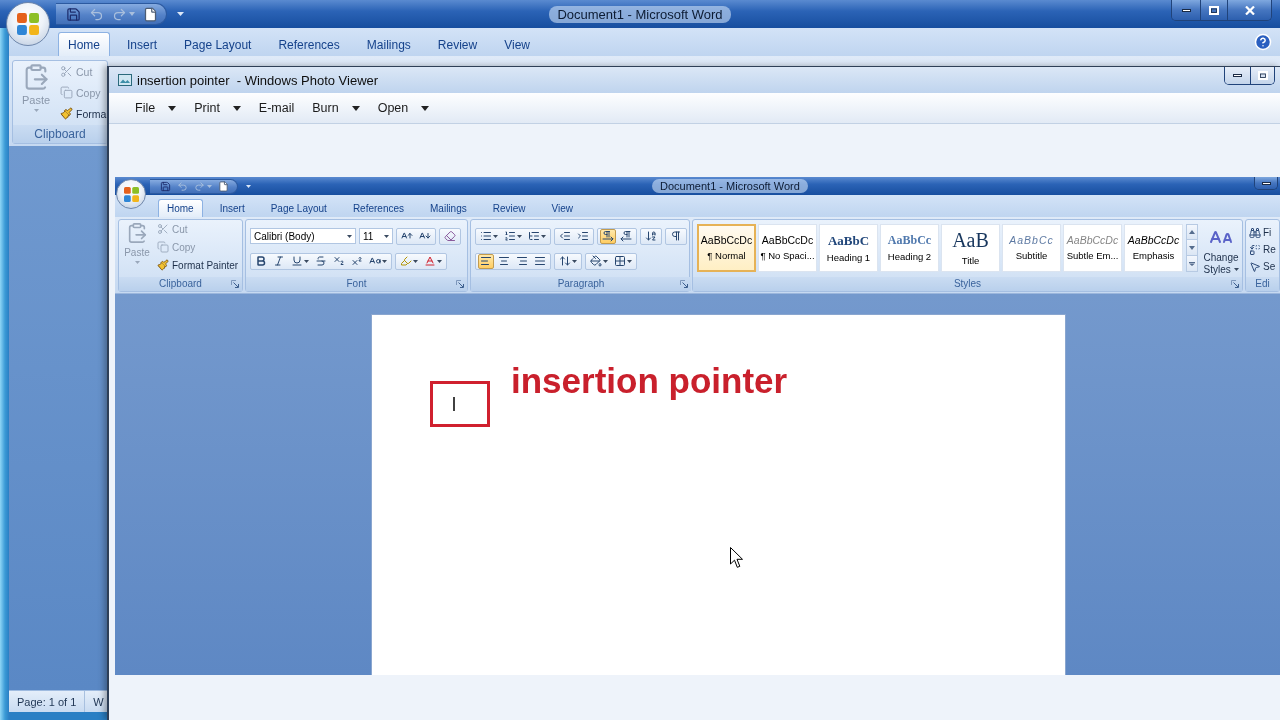  Describe the element at coordinates (649, 381) in the screenshot. I see `document-heading: insertion pointer` at that location.